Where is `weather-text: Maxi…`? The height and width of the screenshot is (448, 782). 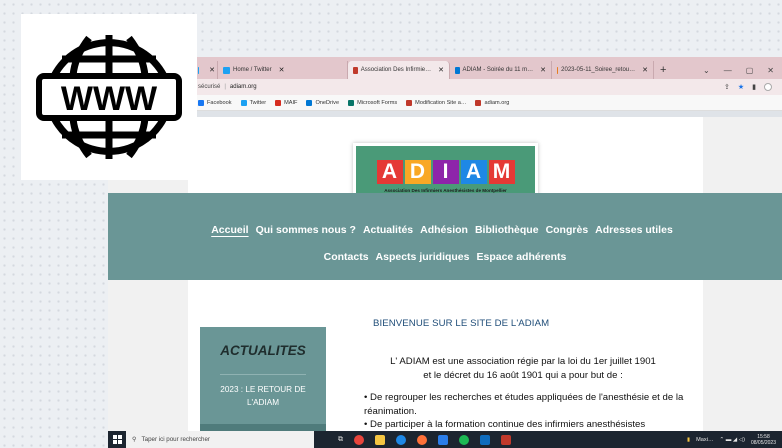
weather-text: Maxi… is located at coordinates (704, 440).